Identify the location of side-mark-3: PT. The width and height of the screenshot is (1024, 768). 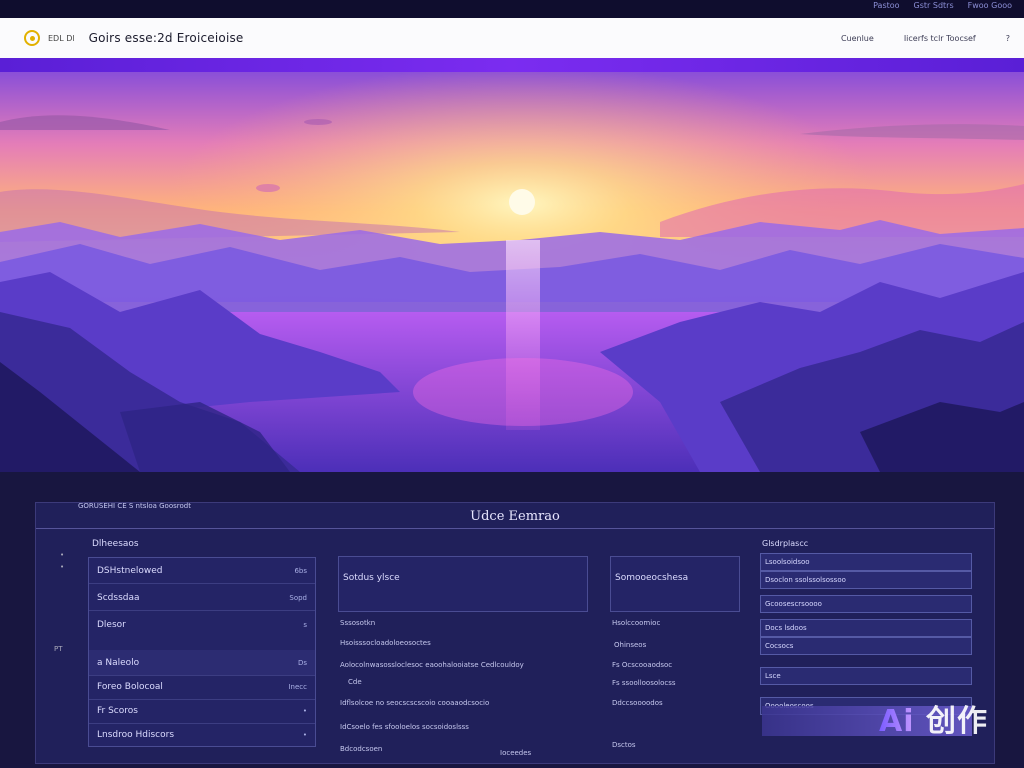
(58, 649).